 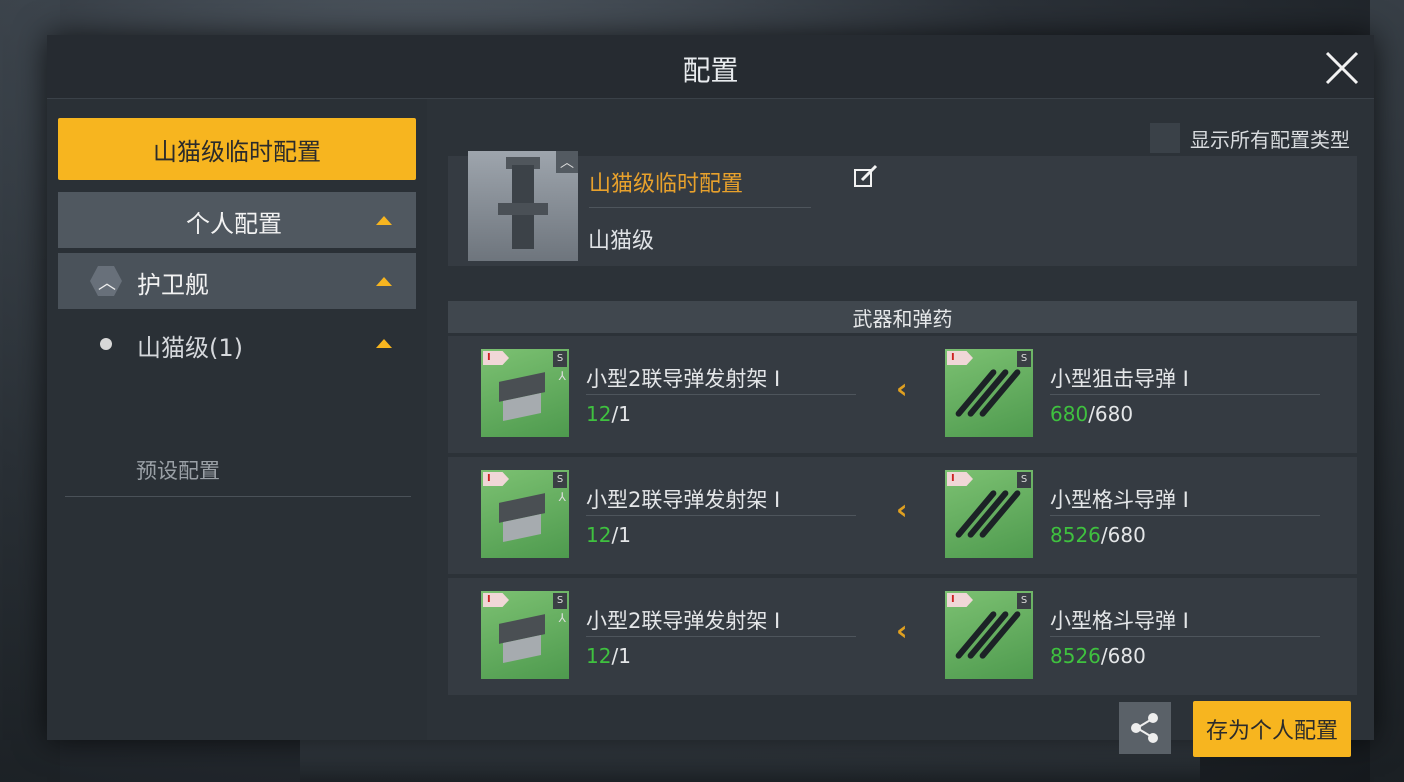 I want to click on show-all-filter: 显示所有配置类型, so click(x=1250, y=138).